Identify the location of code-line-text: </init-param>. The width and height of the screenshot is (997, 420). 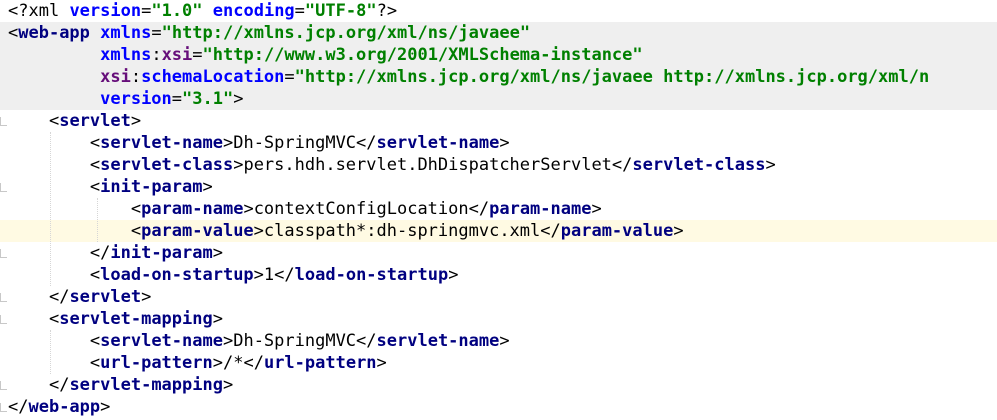
(115, 253).